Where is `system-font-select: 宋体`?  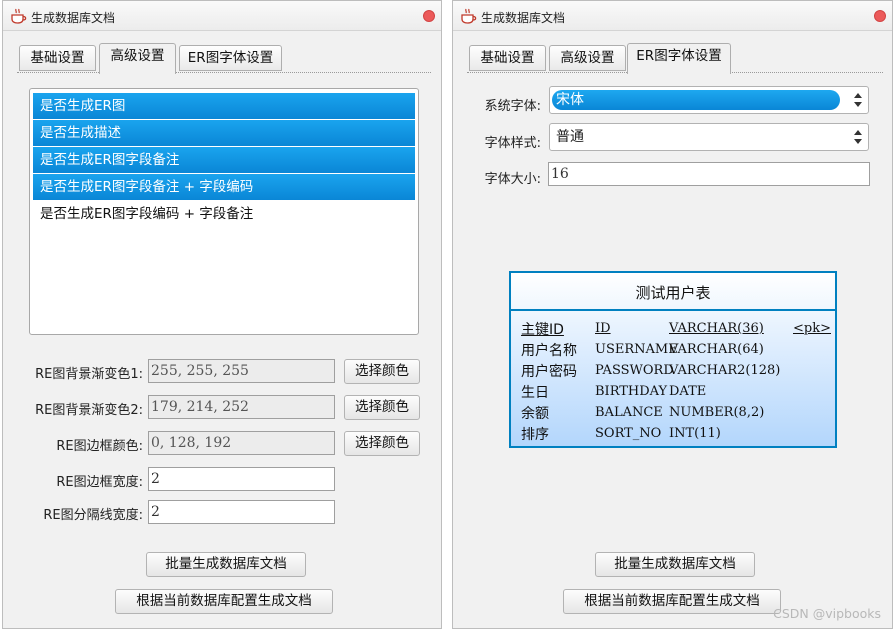
system-font-select: 宋体 is located at coordinates (709, 100).